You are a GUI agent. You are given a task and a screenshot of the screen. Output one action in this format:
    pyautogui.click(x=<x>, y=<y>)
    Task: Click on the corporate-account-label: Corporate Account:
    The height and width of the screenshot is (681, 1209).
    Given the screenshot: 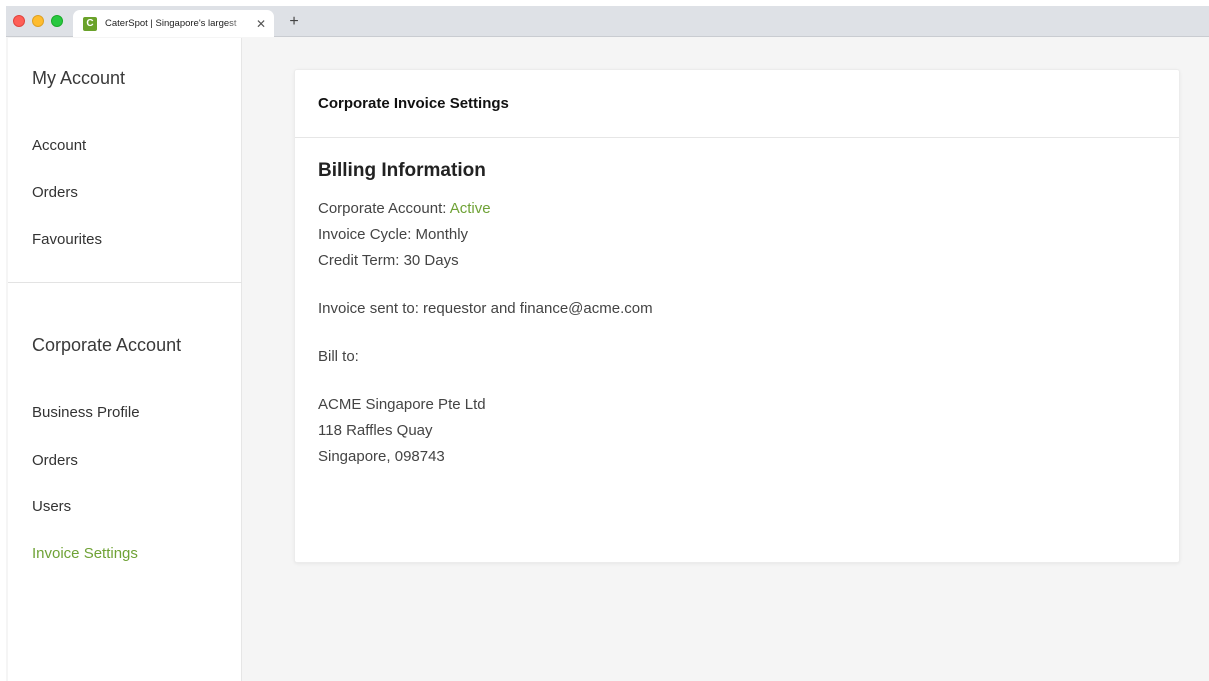 What is the action you would take?
    pyautogui.click(x=384, y=208)
    